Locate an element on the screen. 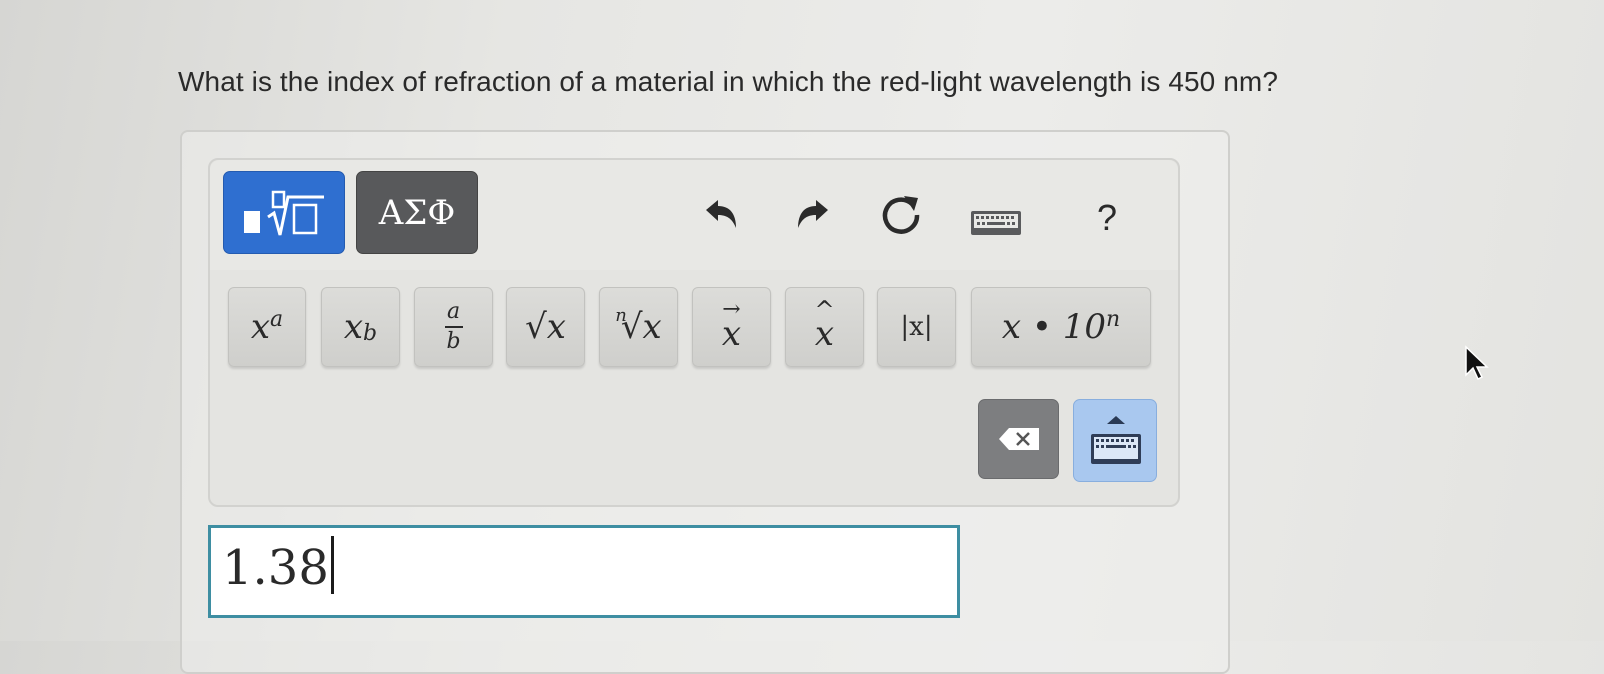 Image resolution: width=1604 pixels, height=674 pixels. key-vector-label: x is located at coordinates (731, 334).